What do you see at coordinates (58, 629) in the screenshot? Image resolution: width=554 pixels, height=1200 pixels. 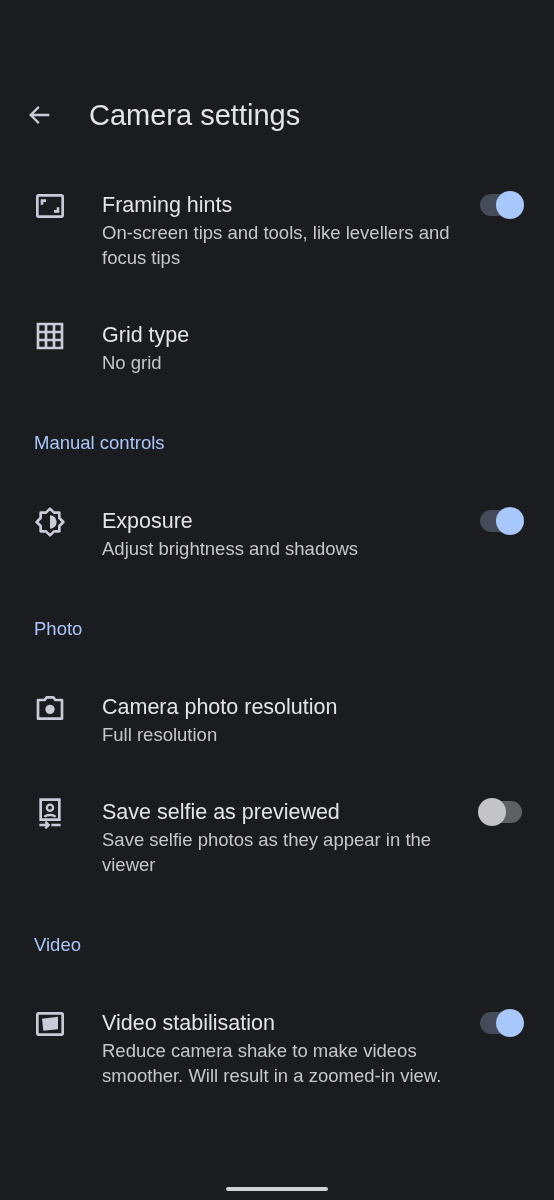 I see `section-header: Photo` at bounding box center [58, 629].